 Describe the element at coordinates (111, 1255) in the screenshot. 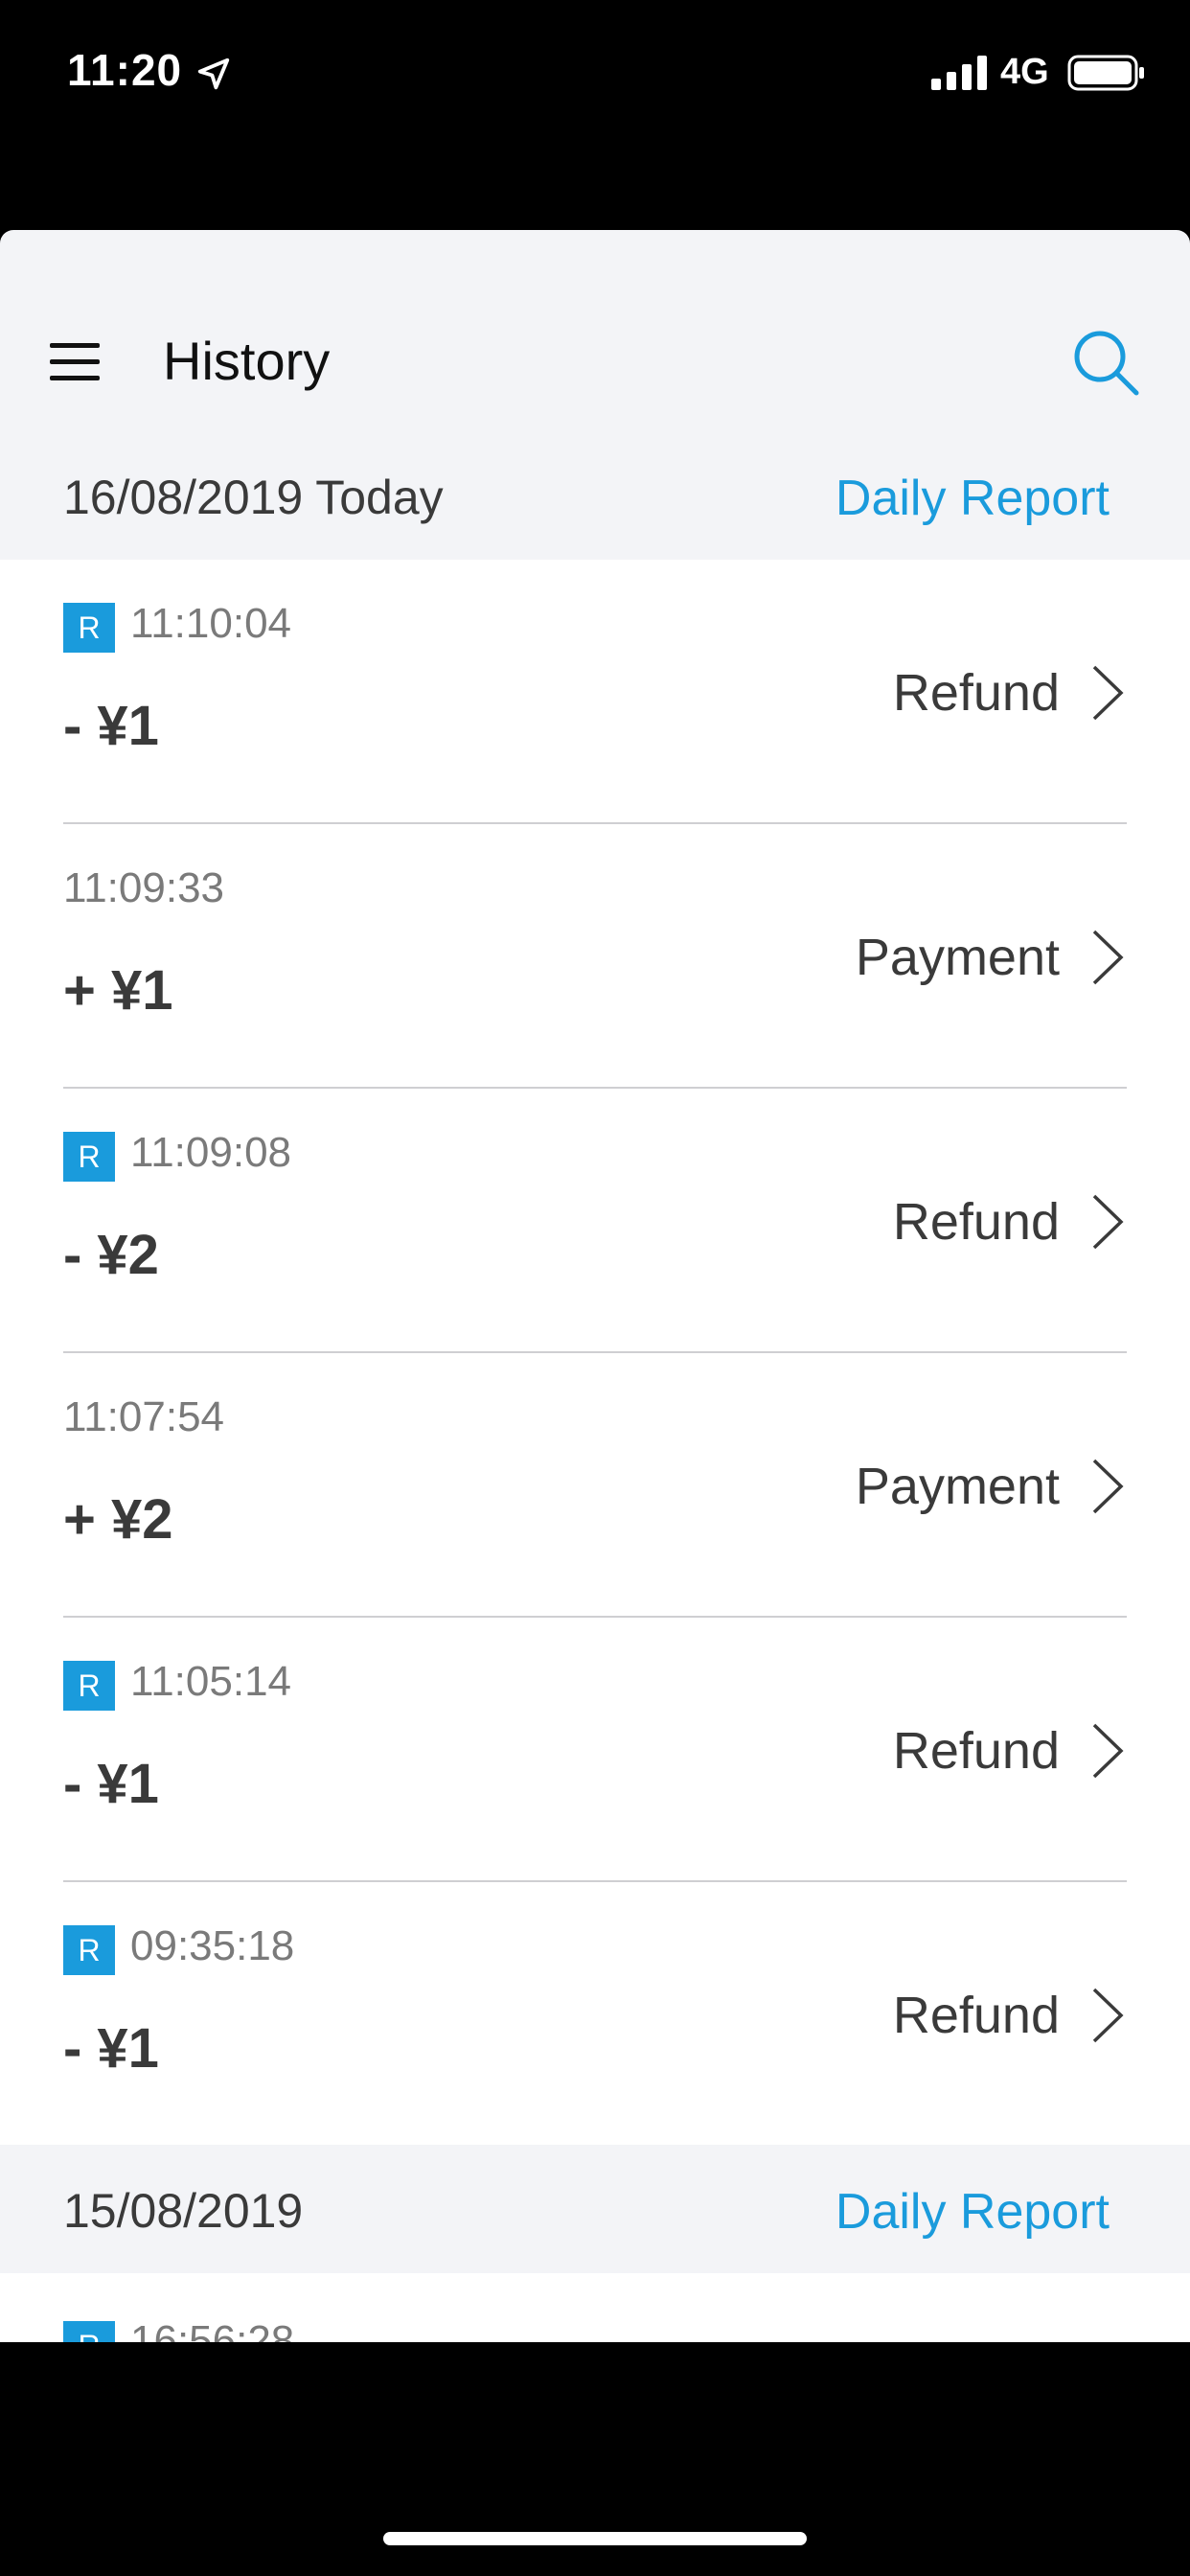

I see `transaction-amount: - ¥2` at that location.